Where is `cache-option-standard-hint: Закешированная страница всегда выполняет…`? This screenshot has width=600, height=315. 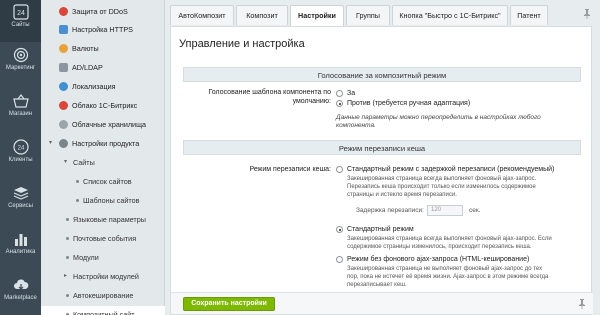 cache-option-standard-hint: Закешированная страница всегда выполняет… is located at coordinates (449, 243).